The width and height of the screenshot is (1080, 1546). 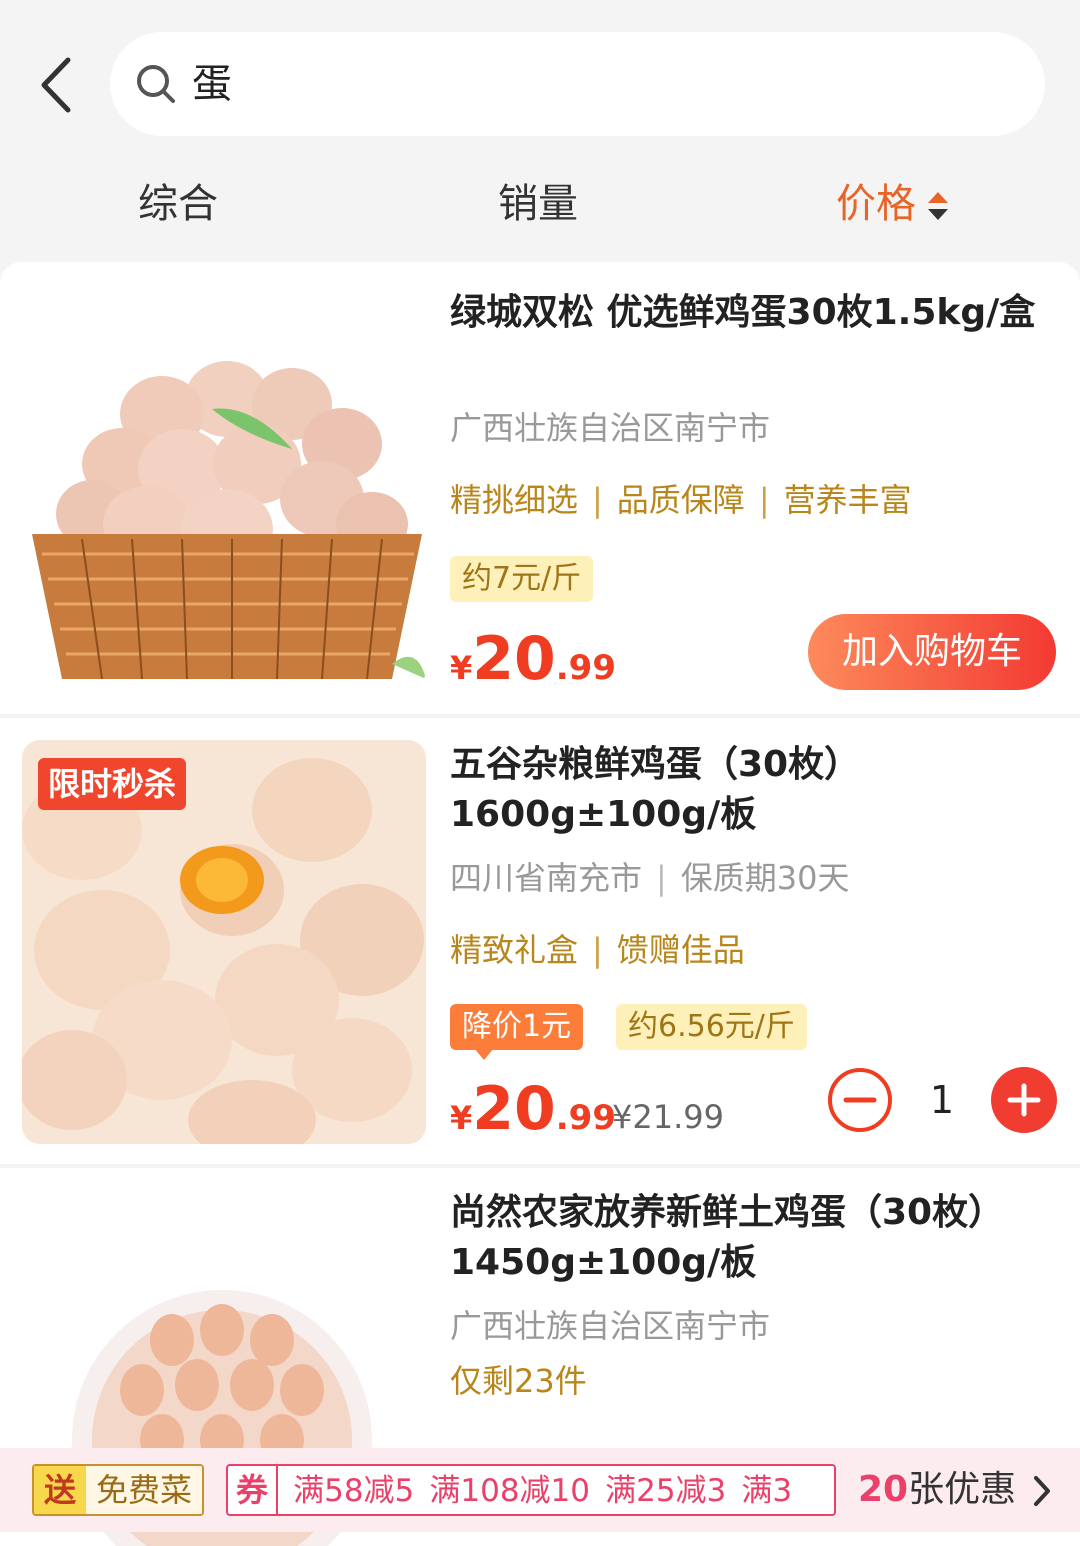 I want to click on gift-tag: 送, so click(x=60, y=1490).